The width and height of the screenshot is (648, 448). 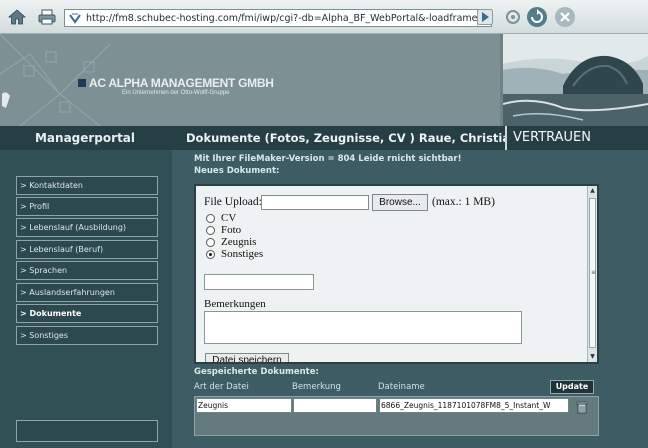 I want to click on sidebar-item-sprachen: > Sprachen, so click(x=87, y=270).